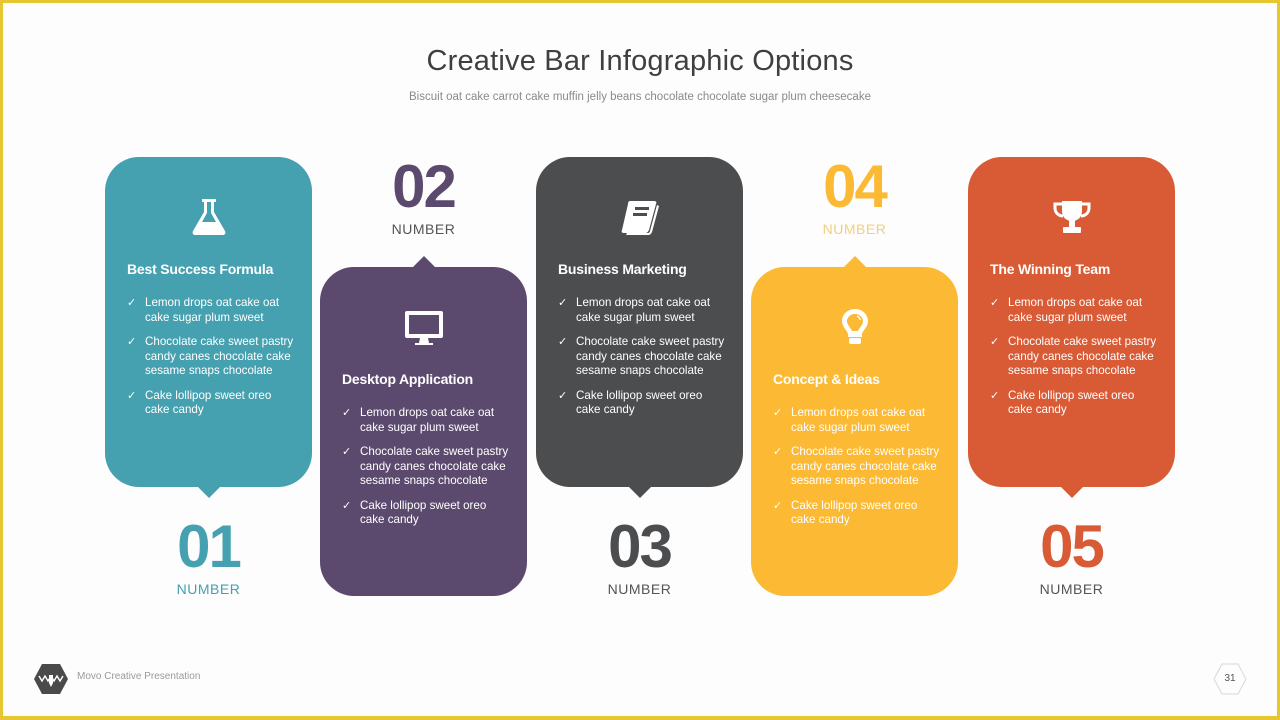  I want to click on number-block-5: 05 NUMBER, so click(1071, 555).